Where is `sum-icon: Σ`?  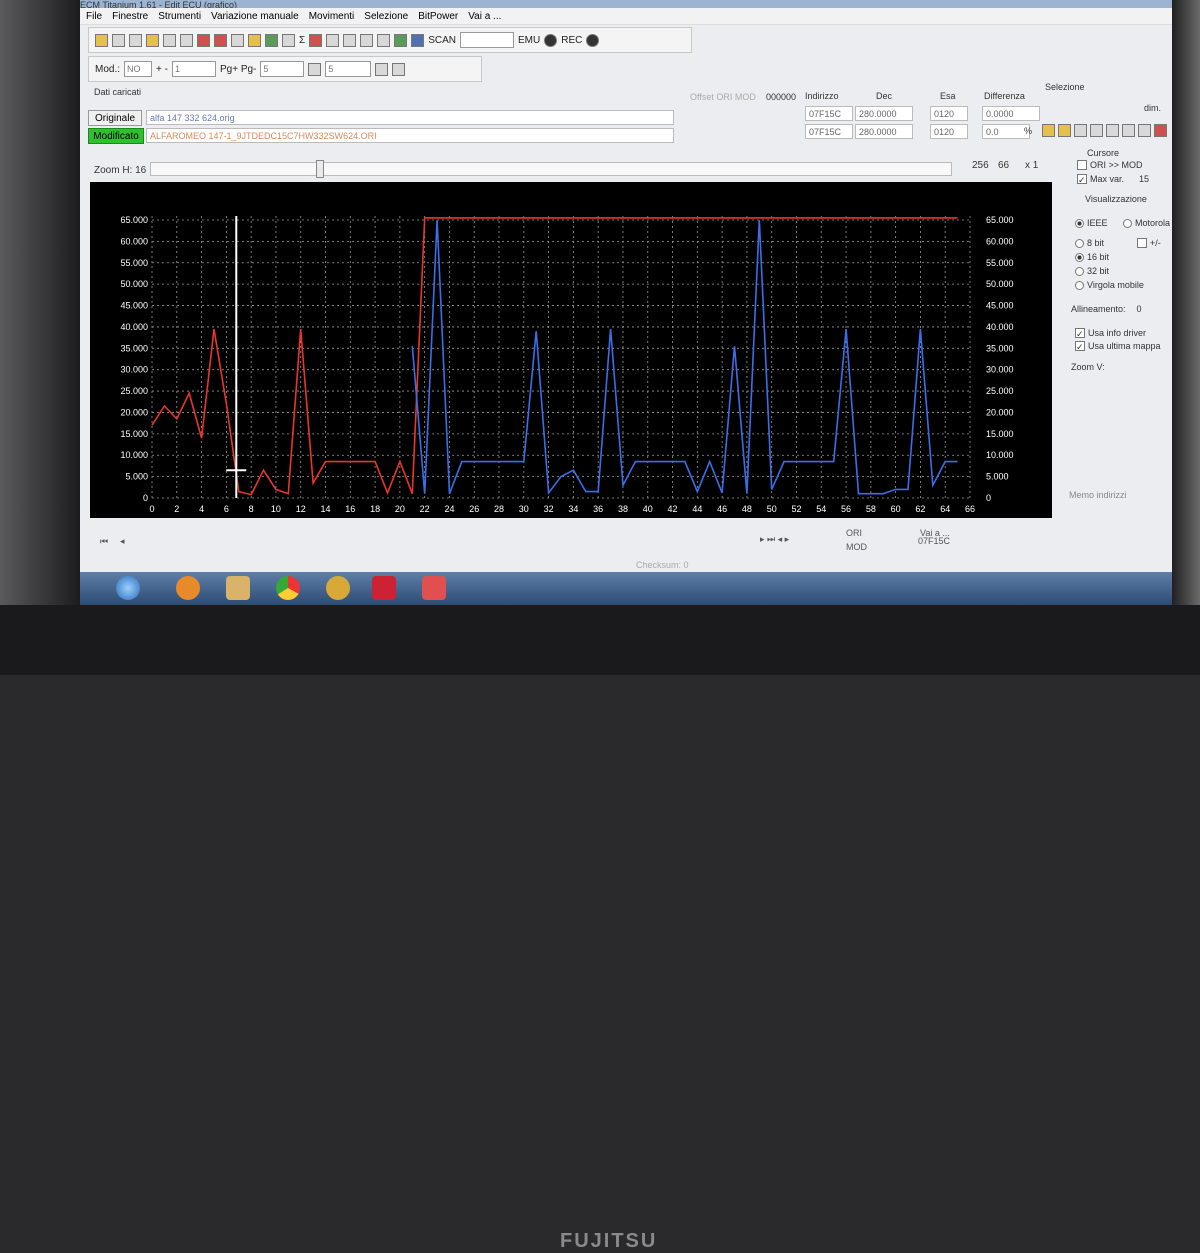
sum-icon: Σ is located at coordinates (302, 40).